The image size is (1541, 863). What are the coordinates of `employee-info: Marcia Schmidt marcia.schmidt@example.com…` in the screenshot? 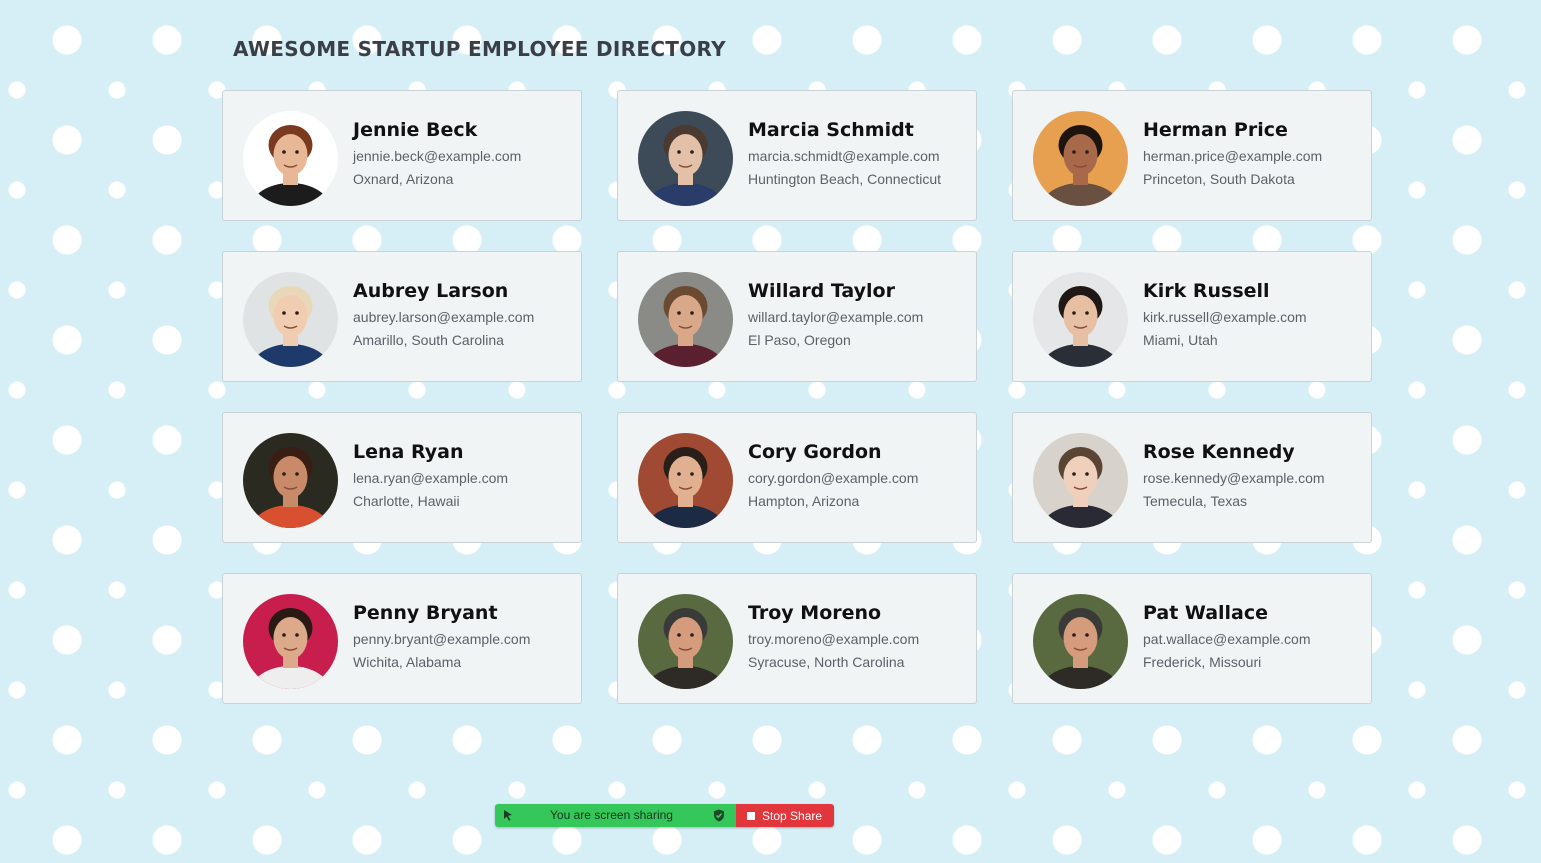 It's located at (857, 153).